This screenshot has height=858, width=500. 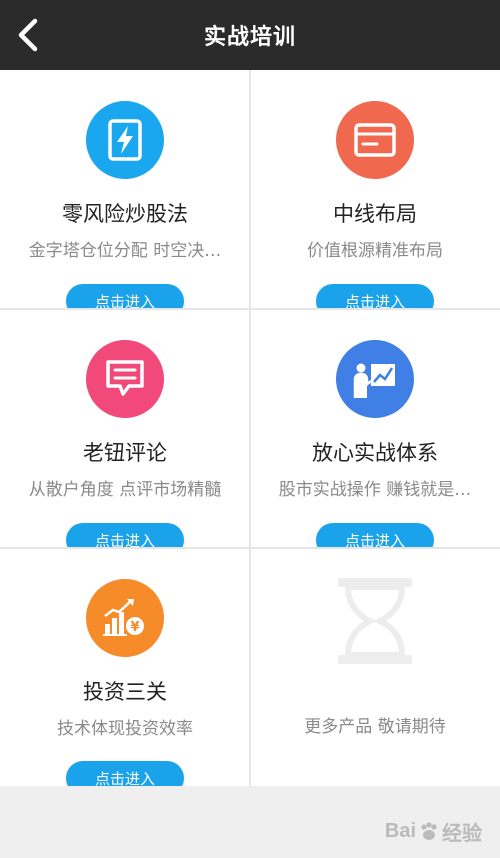 I want to click on coming-soon-card: 更多产品 敬请期待, so click(x=375, y=667).